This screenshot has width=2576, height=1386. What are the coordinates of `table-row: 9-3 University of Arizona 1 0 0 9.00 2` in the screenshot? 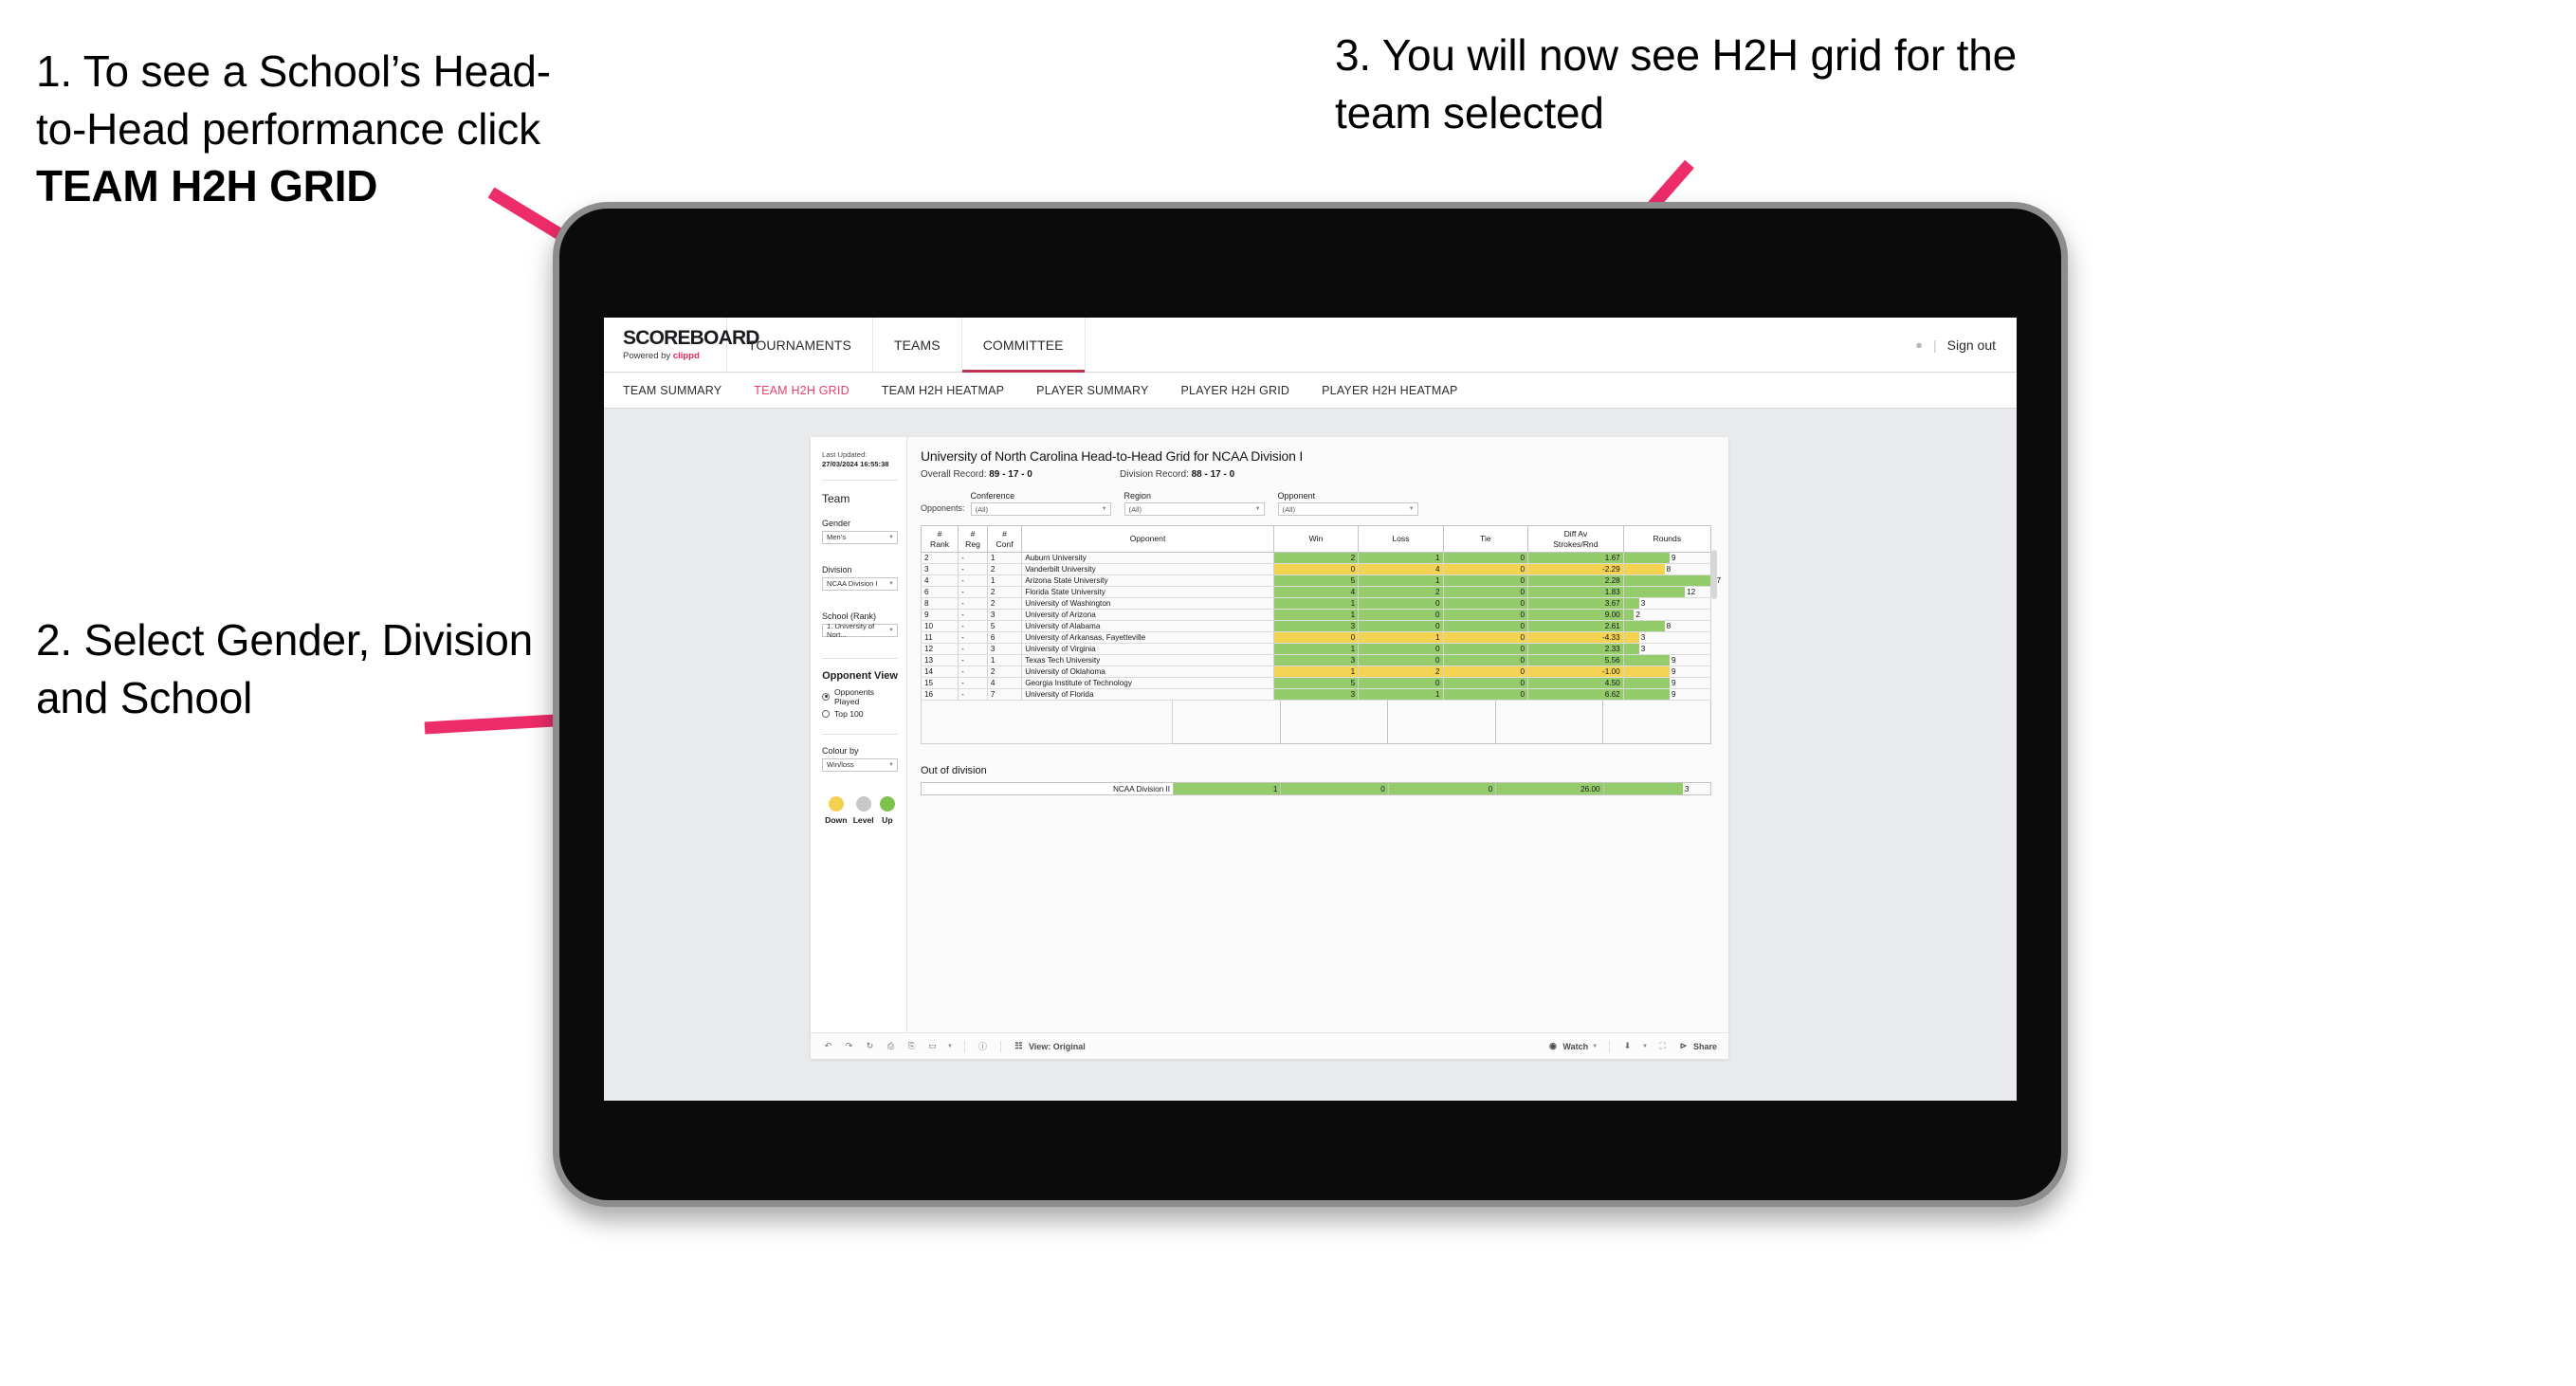 It's located at (1316, 615).